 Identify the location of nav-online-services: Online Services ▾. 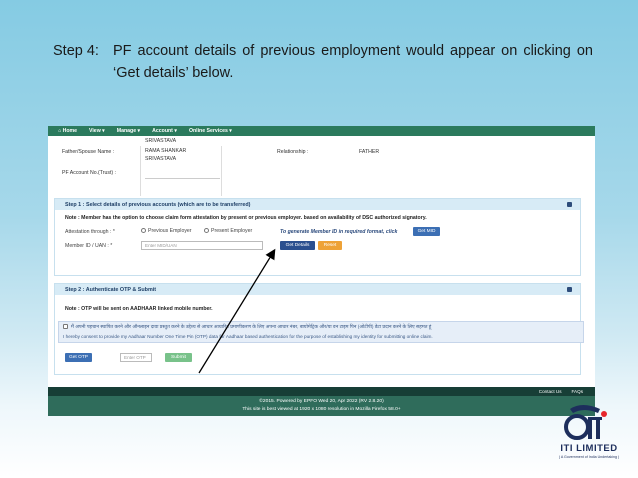
(210, 131).